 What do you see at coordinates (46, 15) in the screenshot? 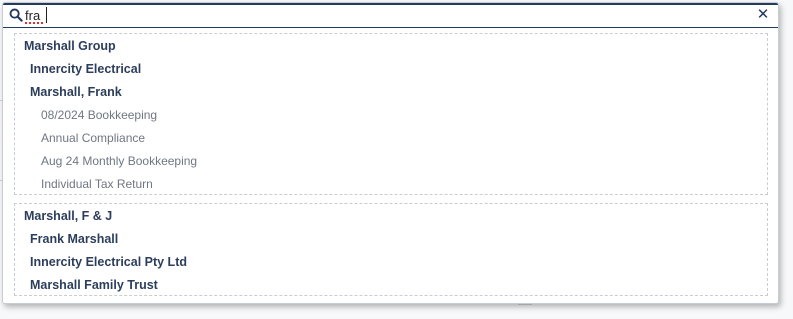
I see `text-cursor` at bounding box center [46, 15].